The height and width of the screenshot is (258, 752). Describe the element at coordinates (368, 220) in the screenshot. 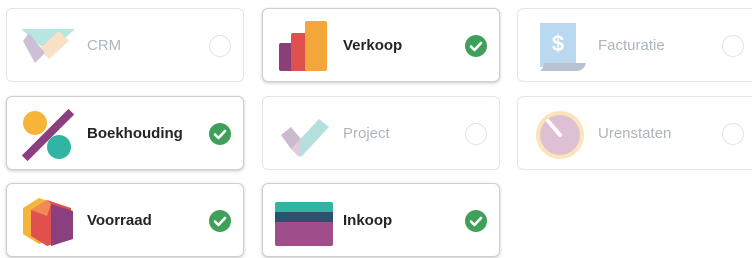

I see `app-label: Inkoop` at that location.